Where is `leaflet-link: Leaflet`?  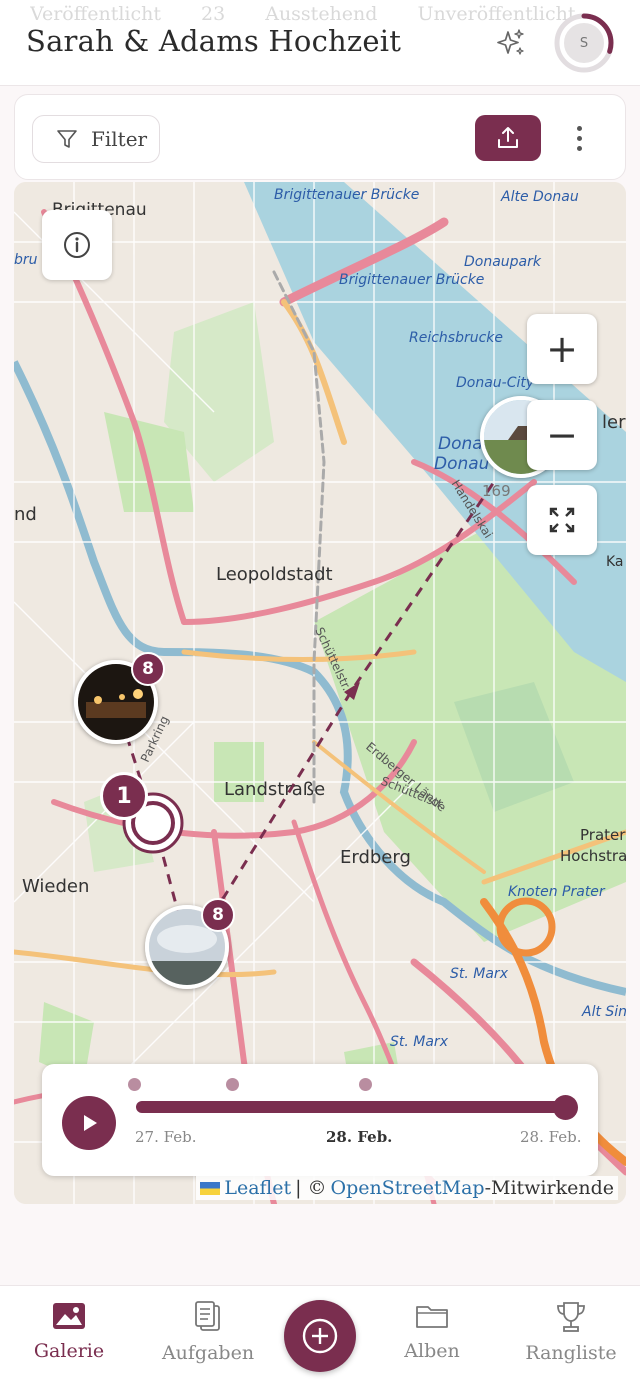
leaflet-link: Leaflet is located at coordinates (257, 1188).